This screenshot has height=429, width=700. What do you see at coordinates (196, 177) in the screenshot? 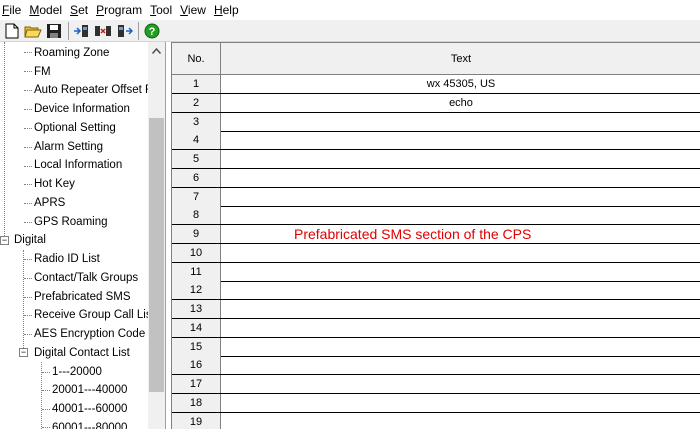
I see `row-number-cell: 6` at bounding box center [196, 177].